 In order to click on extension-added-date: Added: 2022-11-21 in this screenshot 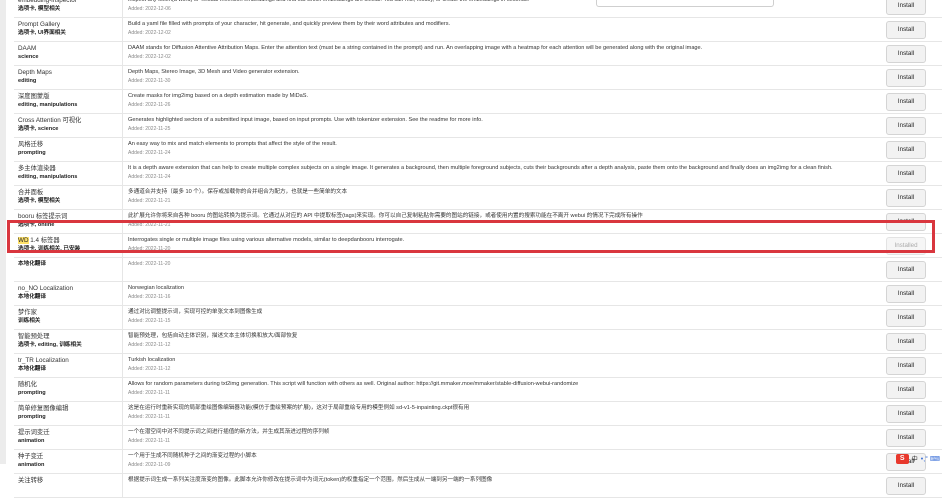, I will do `click(149, 201)`.